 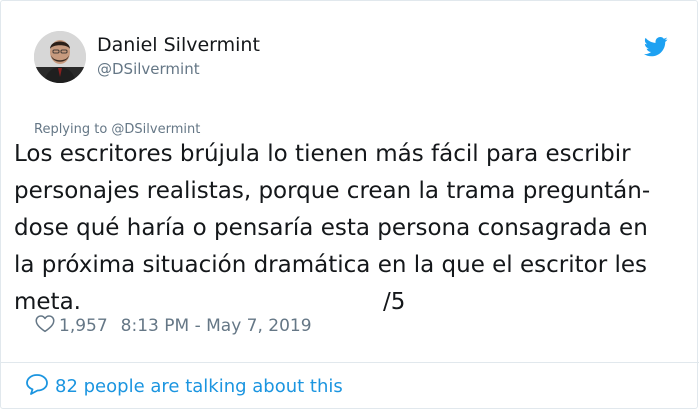 I want to click on thread-marker: /5, so click(x=394, y=302).